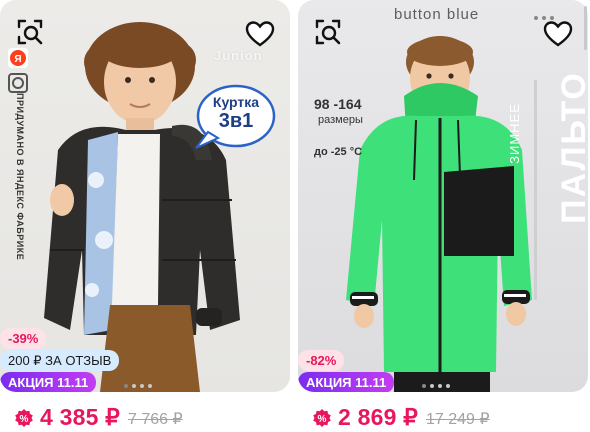 This screenshot has height=432, width=590. I want to click on current-price: 2 869 ₽, so click(378, 417).